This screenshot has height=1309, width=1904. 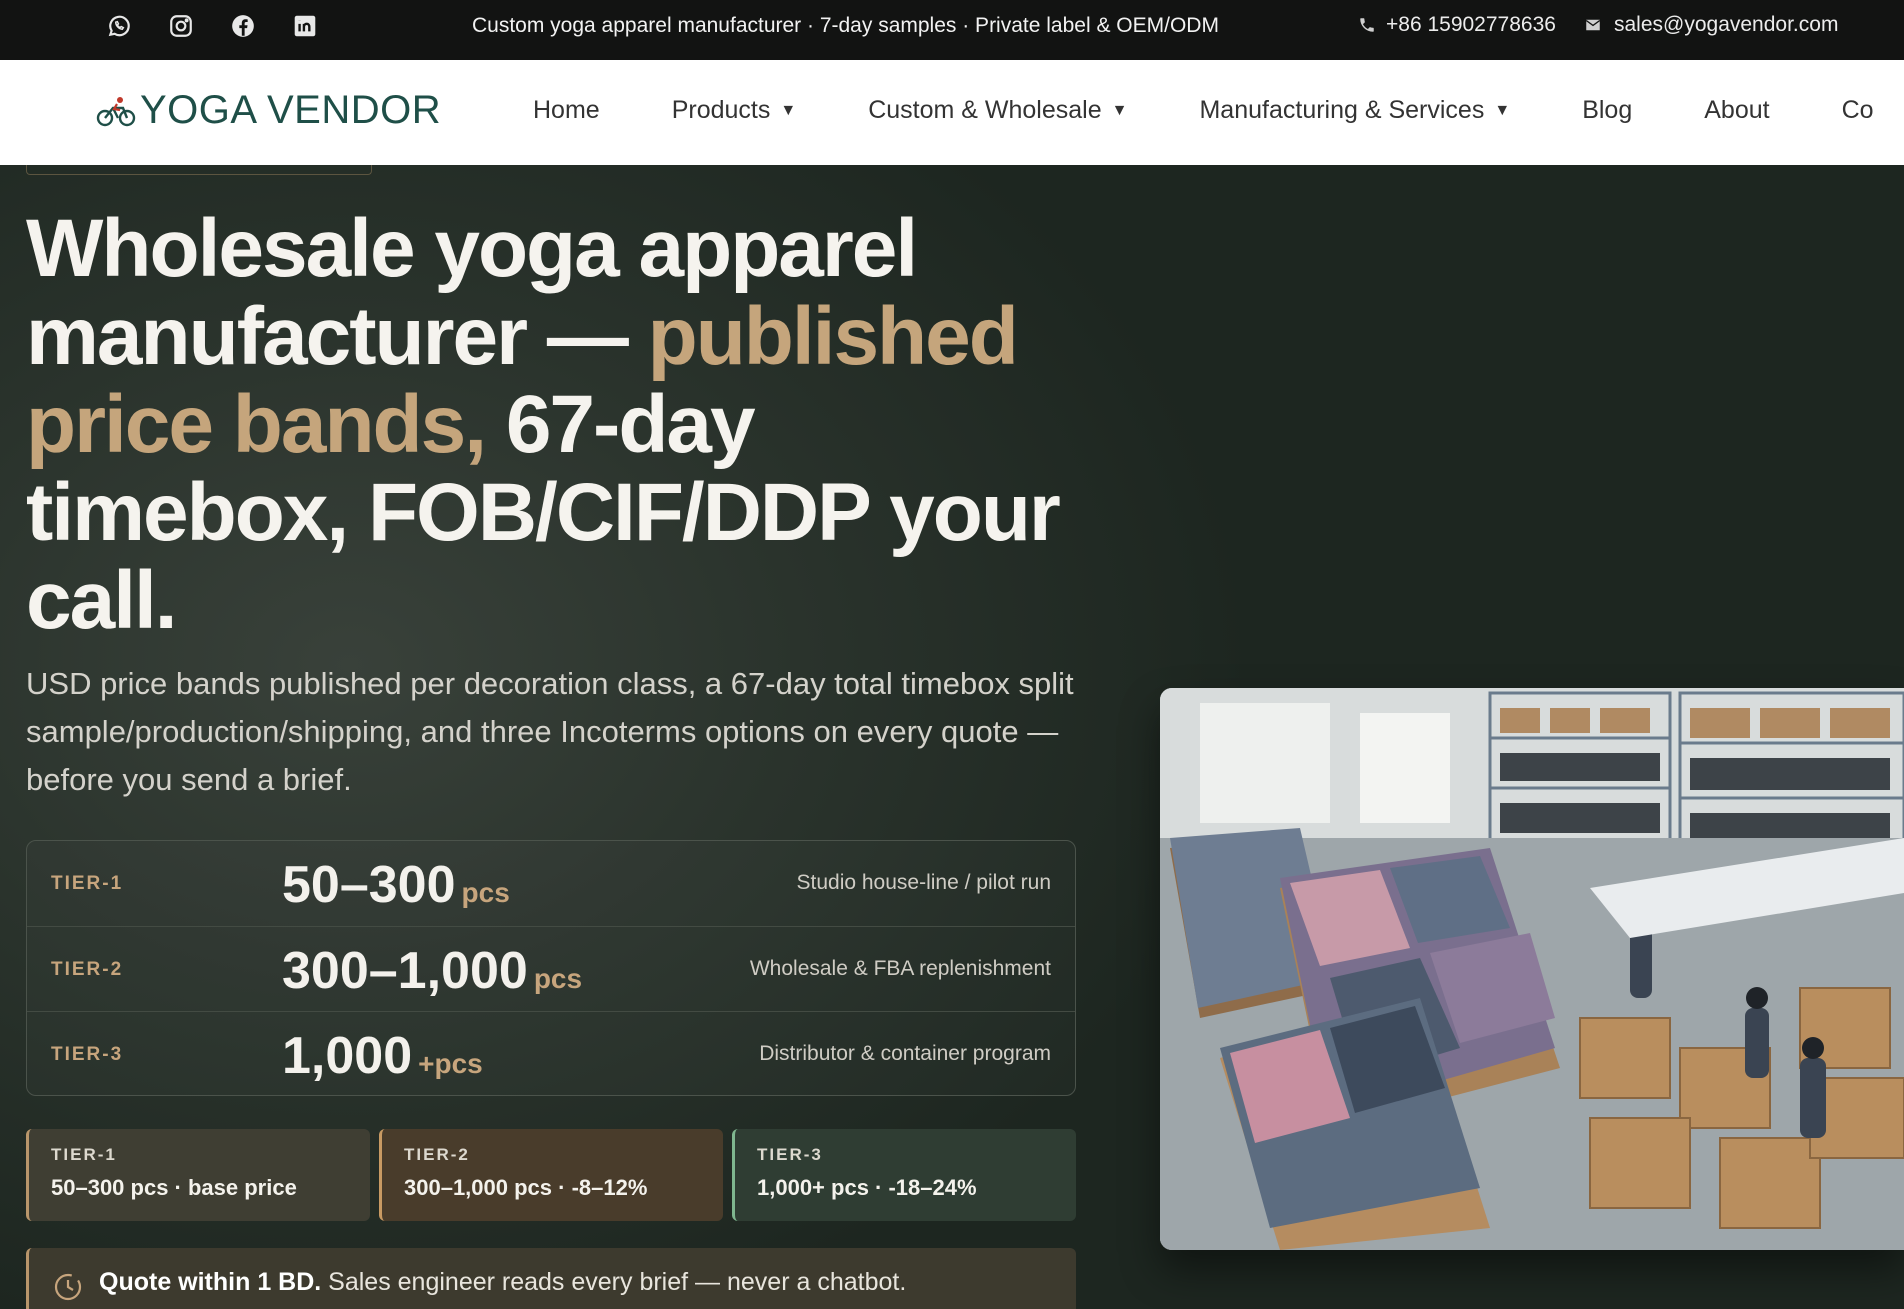 What do you see at coordinates (116, 111) in the screenshot?
I see `logo-cyclist-icon` at bounding box center [116, 111].